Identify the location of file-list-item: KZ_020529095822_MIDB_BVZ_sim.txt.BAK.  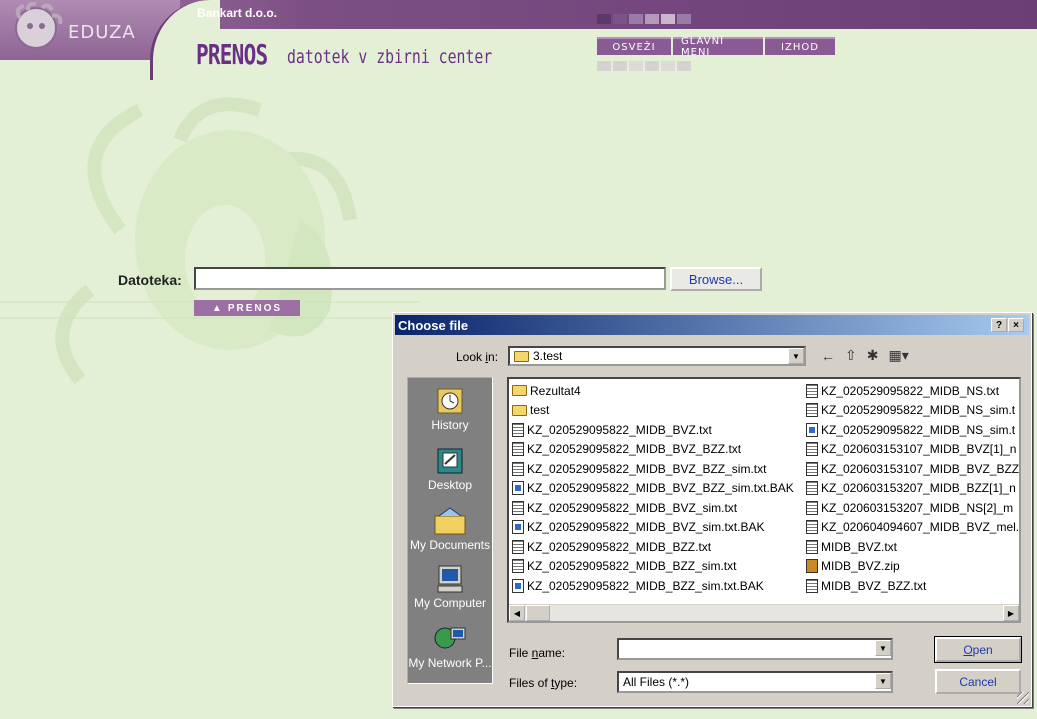
(653, 528).